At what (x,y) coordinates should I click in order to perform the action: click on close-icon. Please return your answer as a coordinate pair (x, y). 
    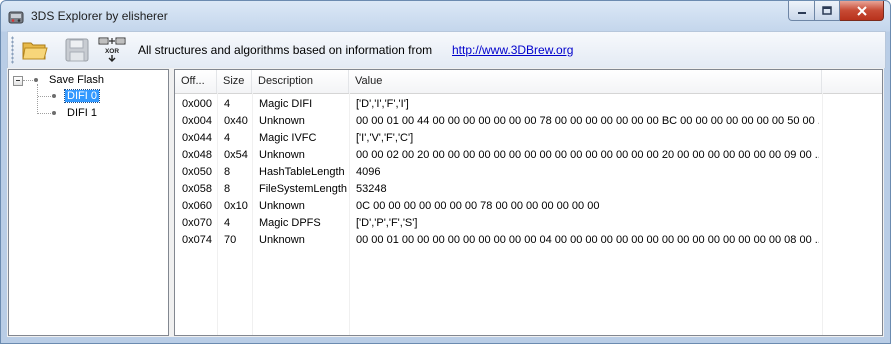
    Looking at the image, I should click on (861, 10).